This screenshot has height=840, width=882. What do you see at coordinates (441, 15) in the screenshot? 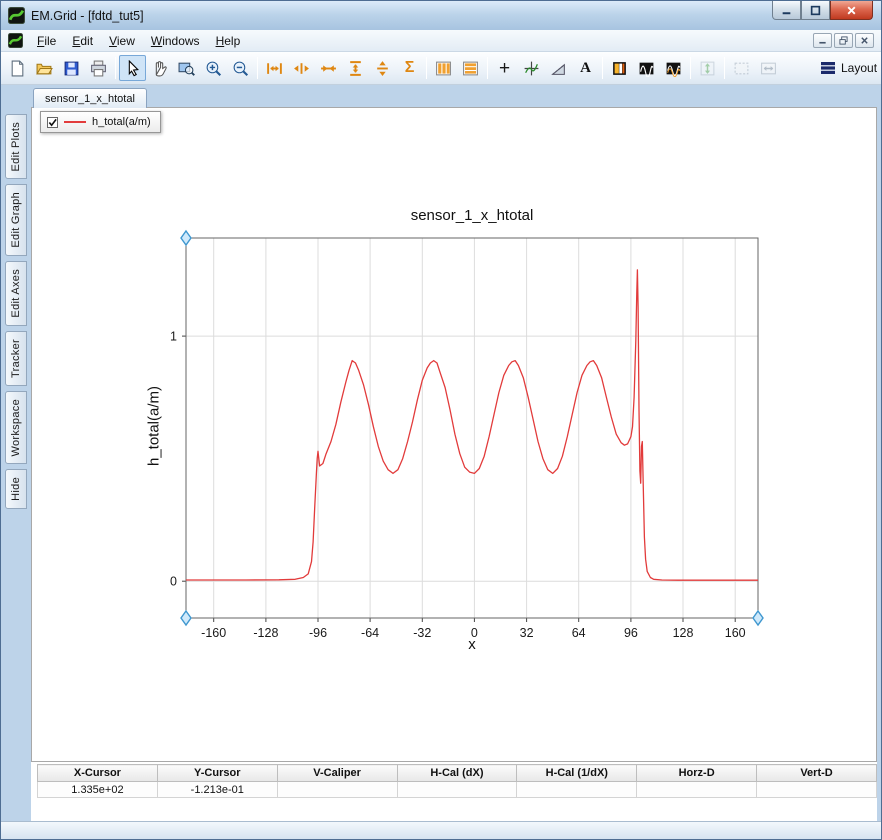
I see `title-bar: EM.Grid - [fdtd_tut5]` at bounding box center [441, 15].